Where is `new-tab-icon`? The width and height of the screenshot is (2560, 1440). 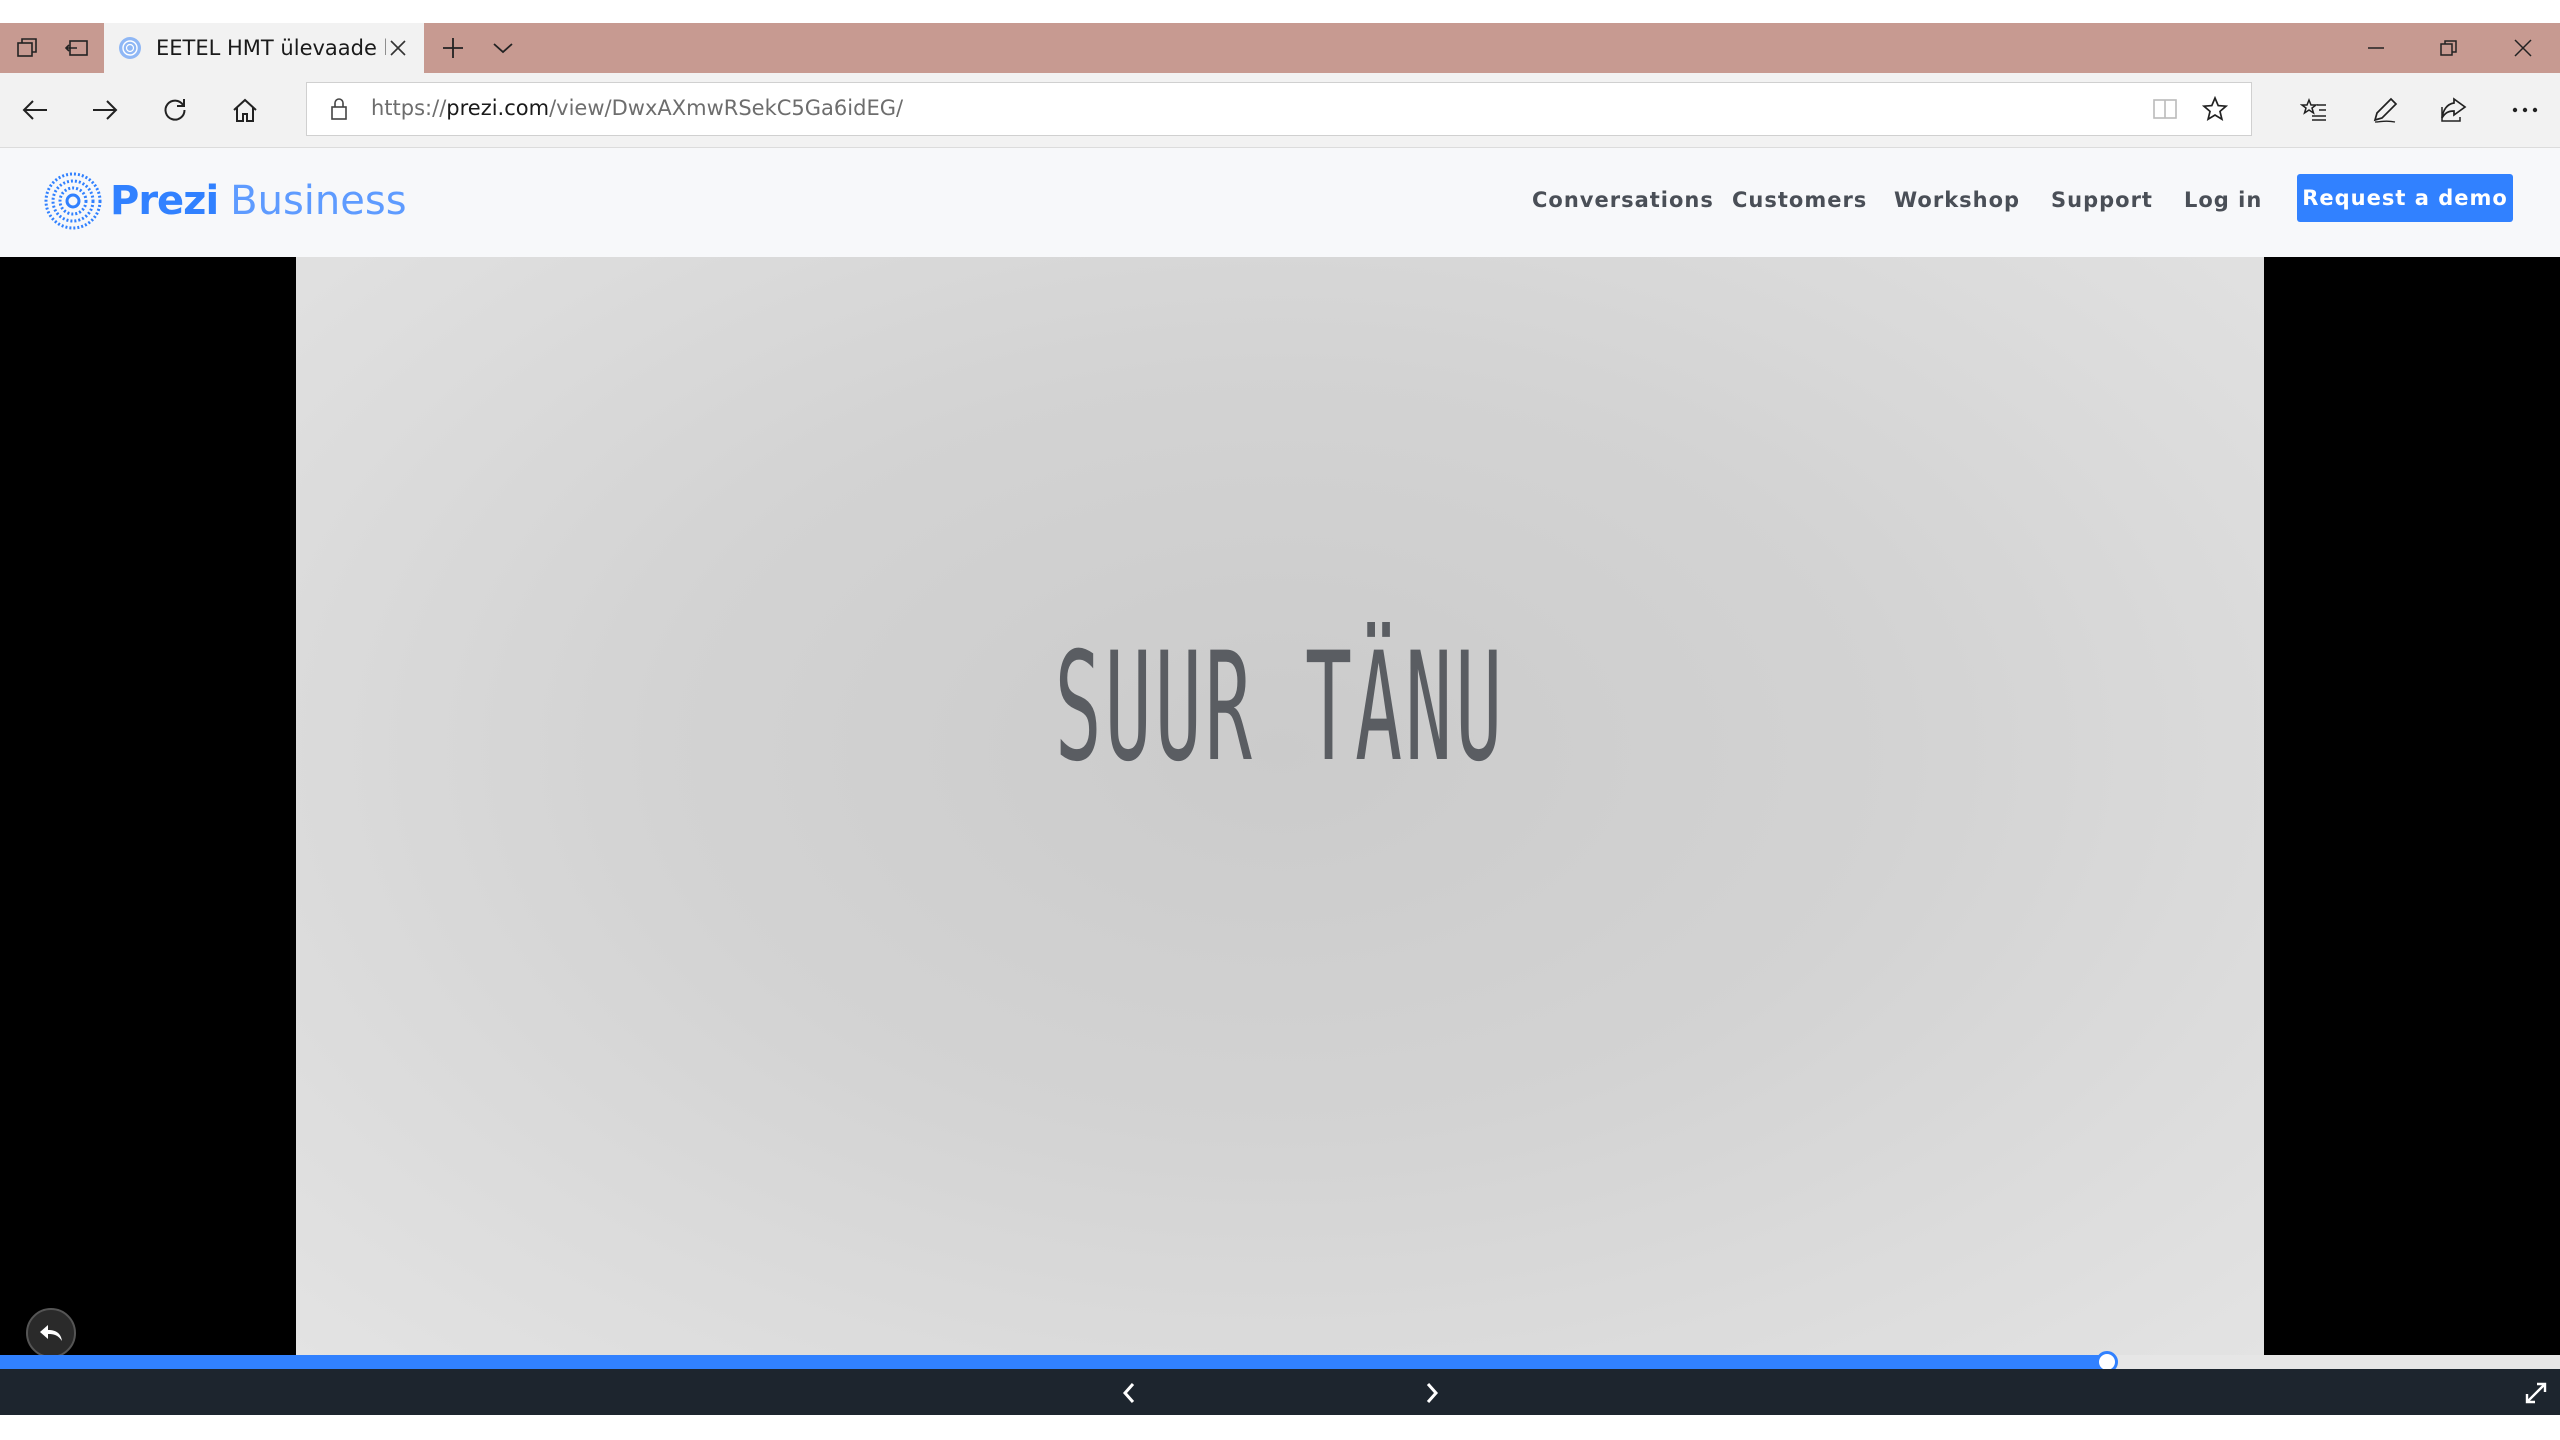 new-tab-icon is located at coordinates (453, 48).